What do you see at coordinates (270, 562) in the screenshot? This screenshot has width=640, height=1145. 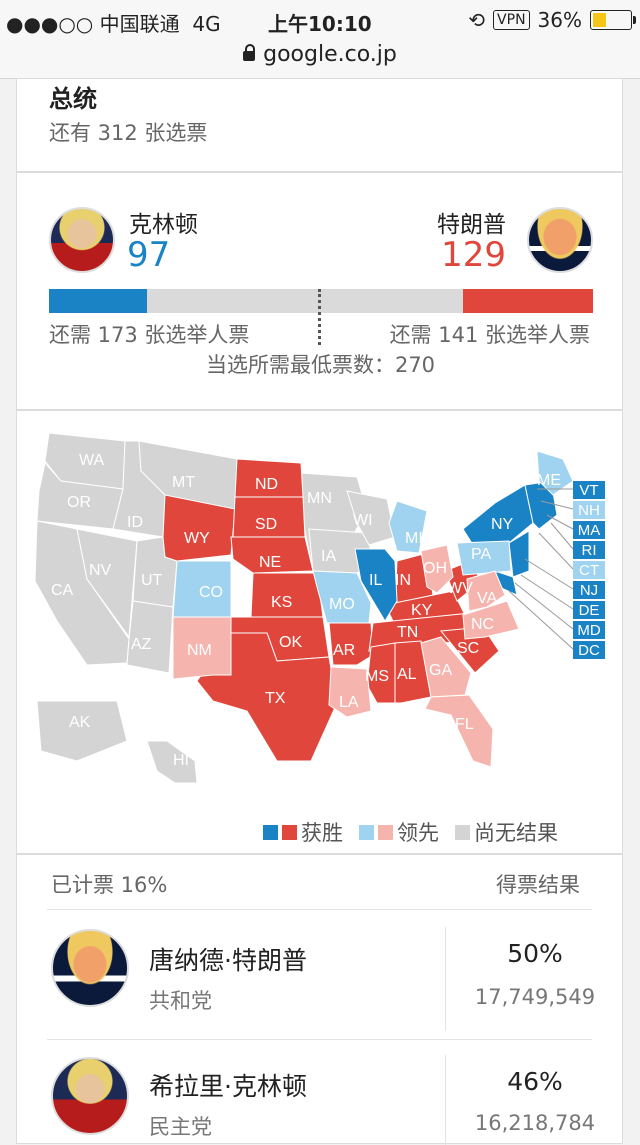 I see `label-NE: NE` at bounding box center [270, 562].